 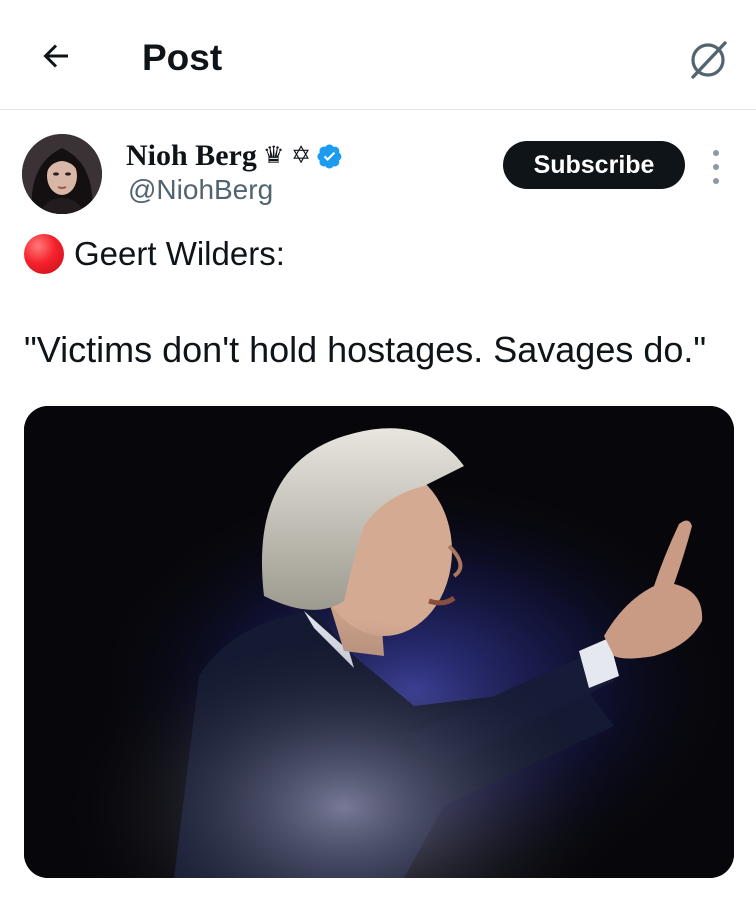 I want to click on avatar-photo, so click(x=62, y=174).